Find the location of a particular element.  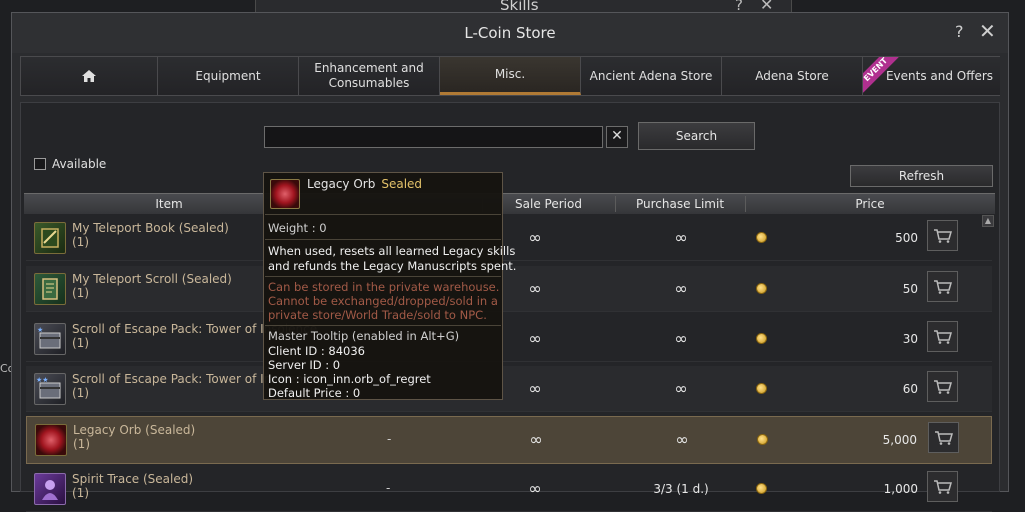

tooltip-weight: Weight : 0 is located at coordinates (297, 228).